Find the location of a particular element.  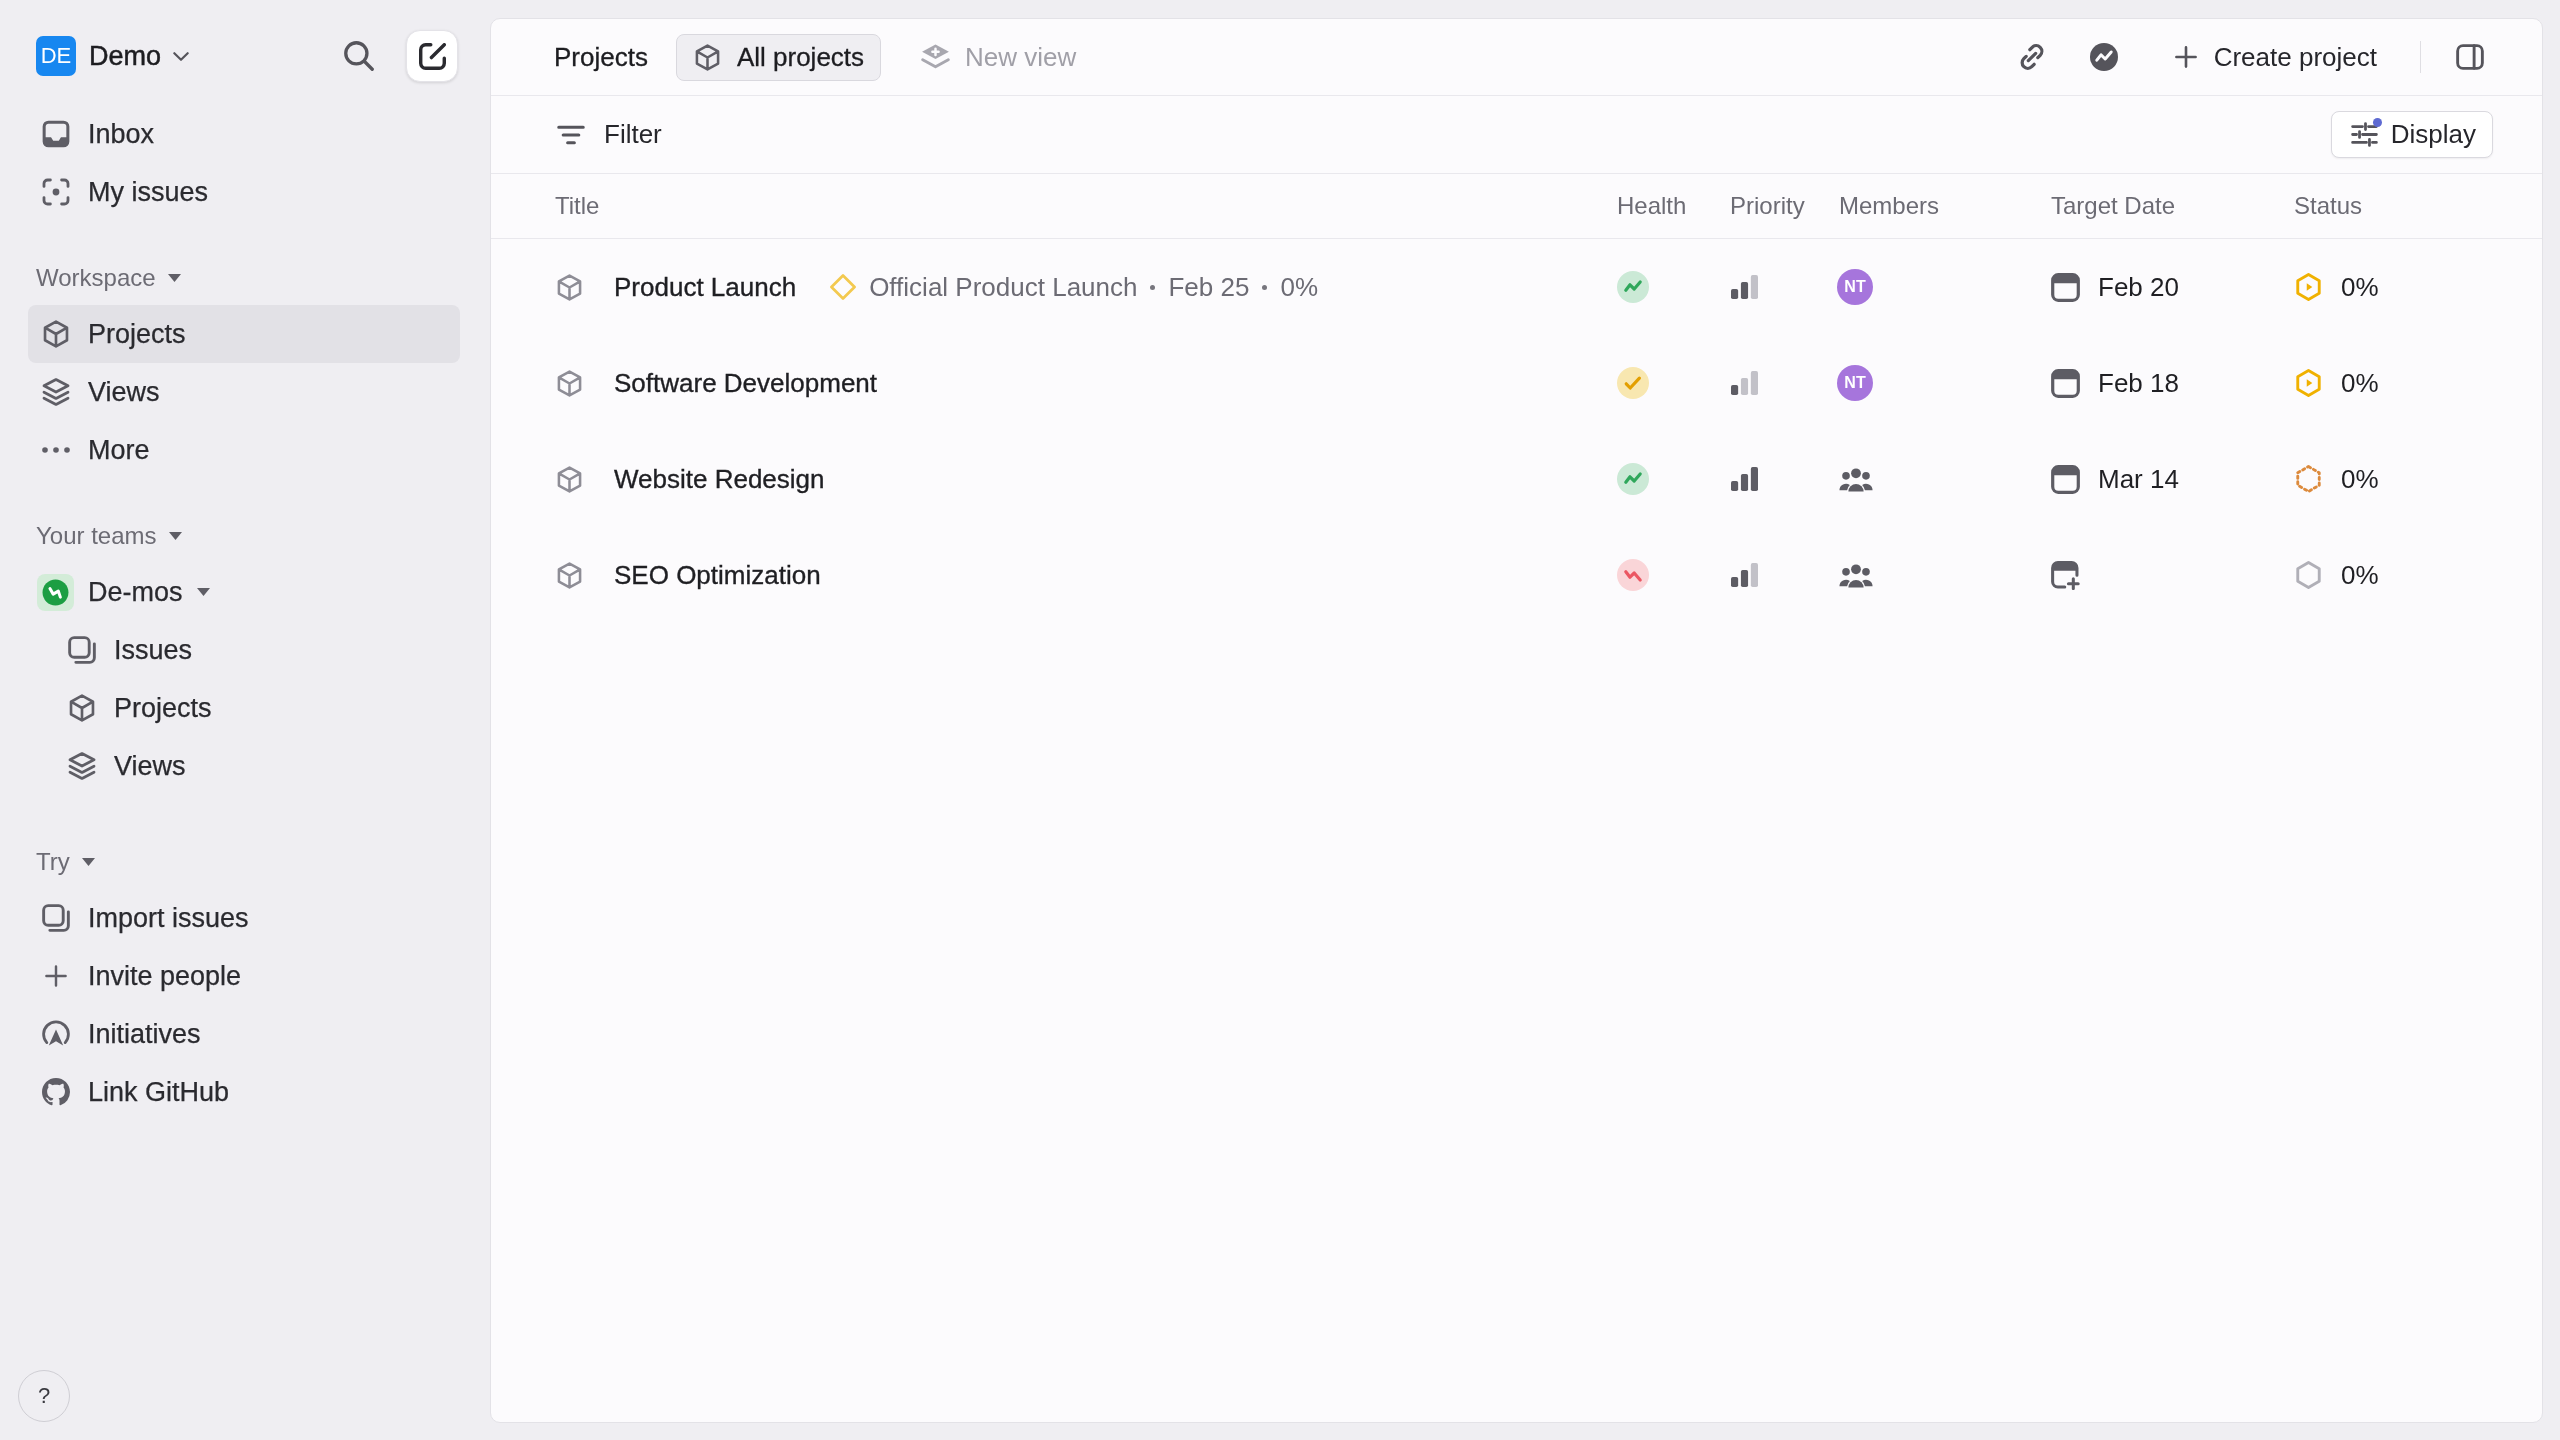

search-icon is located at coordinates (359, 56).